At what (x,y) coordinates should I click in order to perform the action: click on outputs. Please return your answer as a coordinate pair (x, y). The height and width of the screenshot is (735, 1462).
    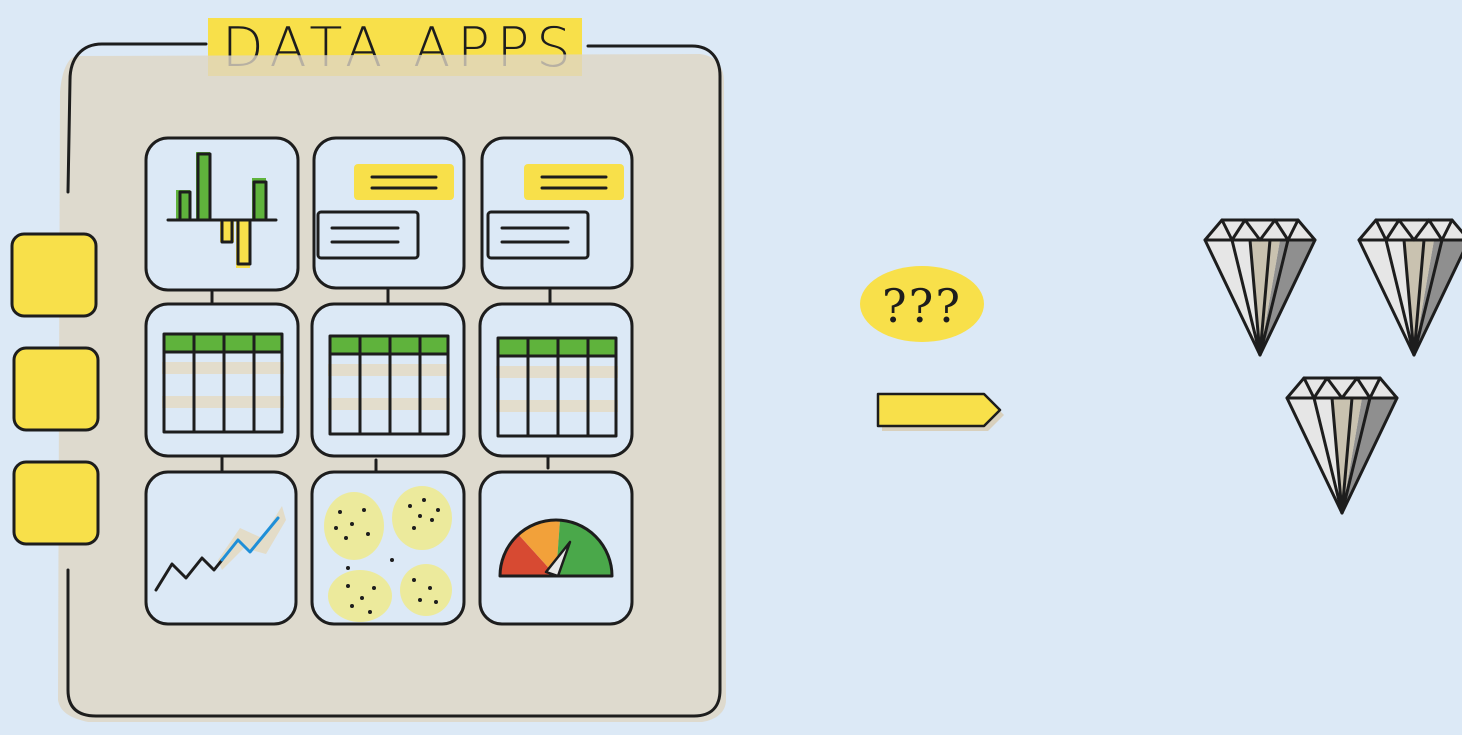
    Looking at the image, I should click on (1332, 366).